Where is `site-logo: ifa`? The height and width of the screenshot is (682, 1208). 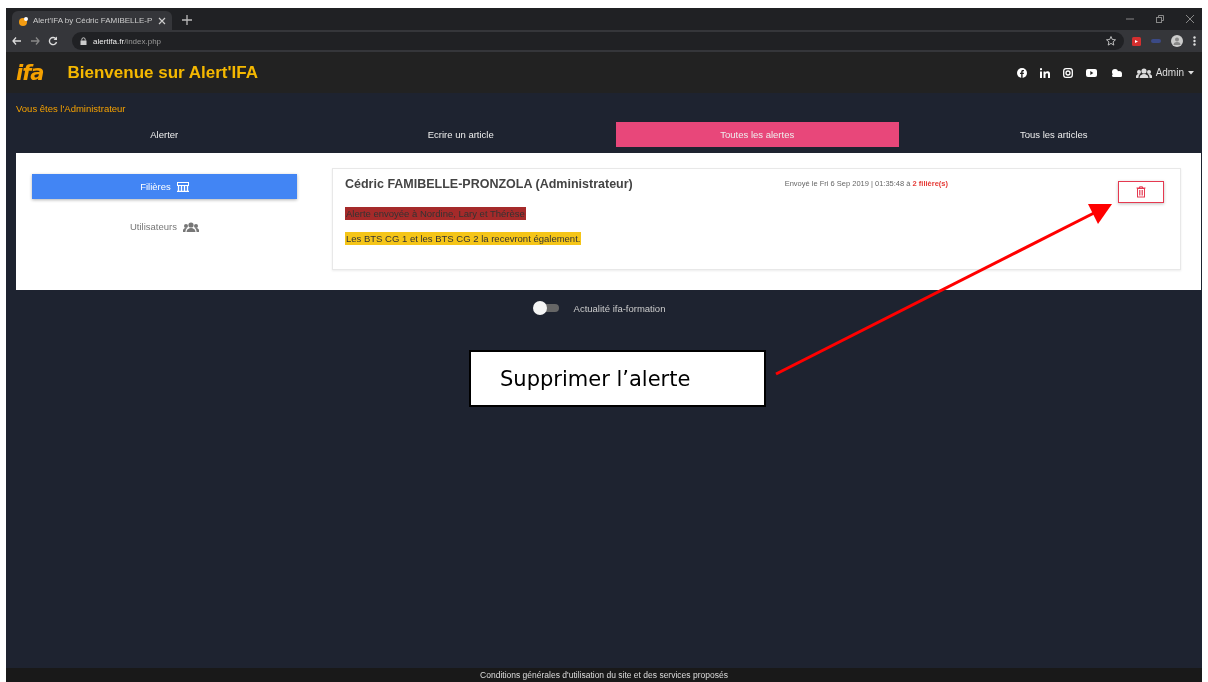
site-logo: ifa is located at coordinates (30, 72).